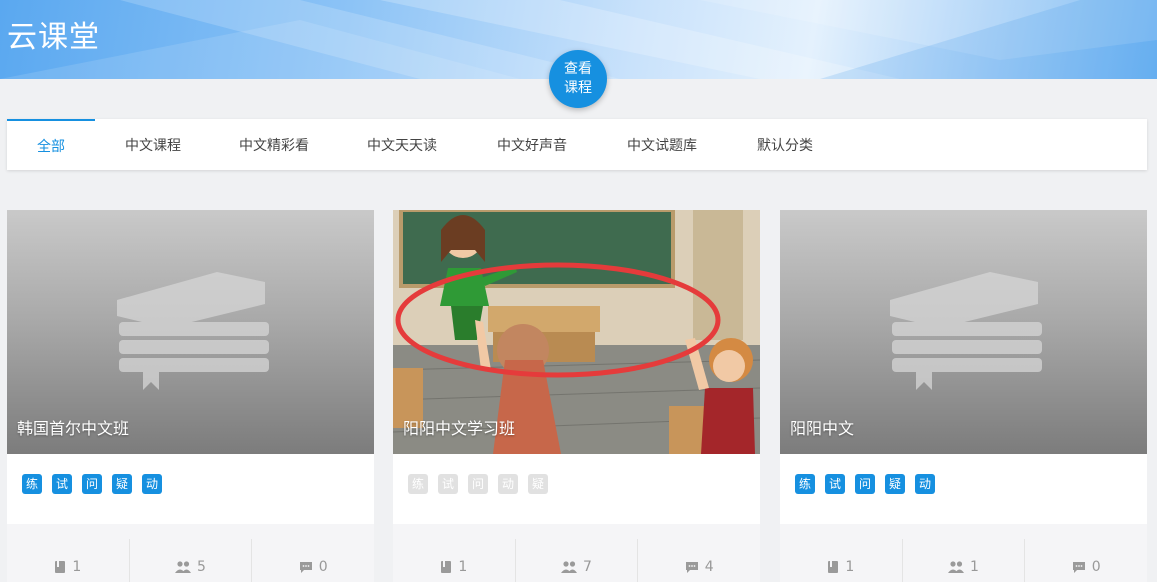 Image resolution: width=1157 pixels, height=582 pixels. Describe the element at coordinates (699, 560) in the screenshot. I see `comments-stat: 4` at that location.